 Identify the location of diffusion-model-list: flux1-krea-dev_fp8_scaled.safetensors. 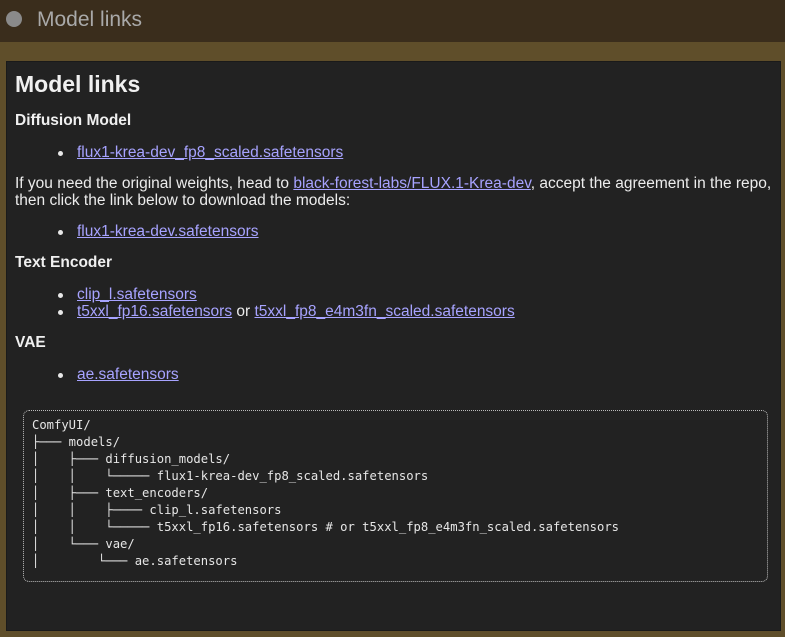
(393, 152).